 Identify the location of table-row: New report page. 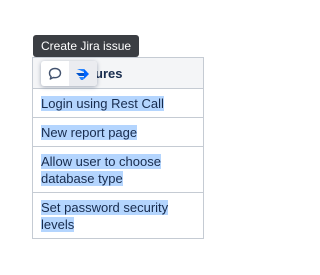
(118, 131).